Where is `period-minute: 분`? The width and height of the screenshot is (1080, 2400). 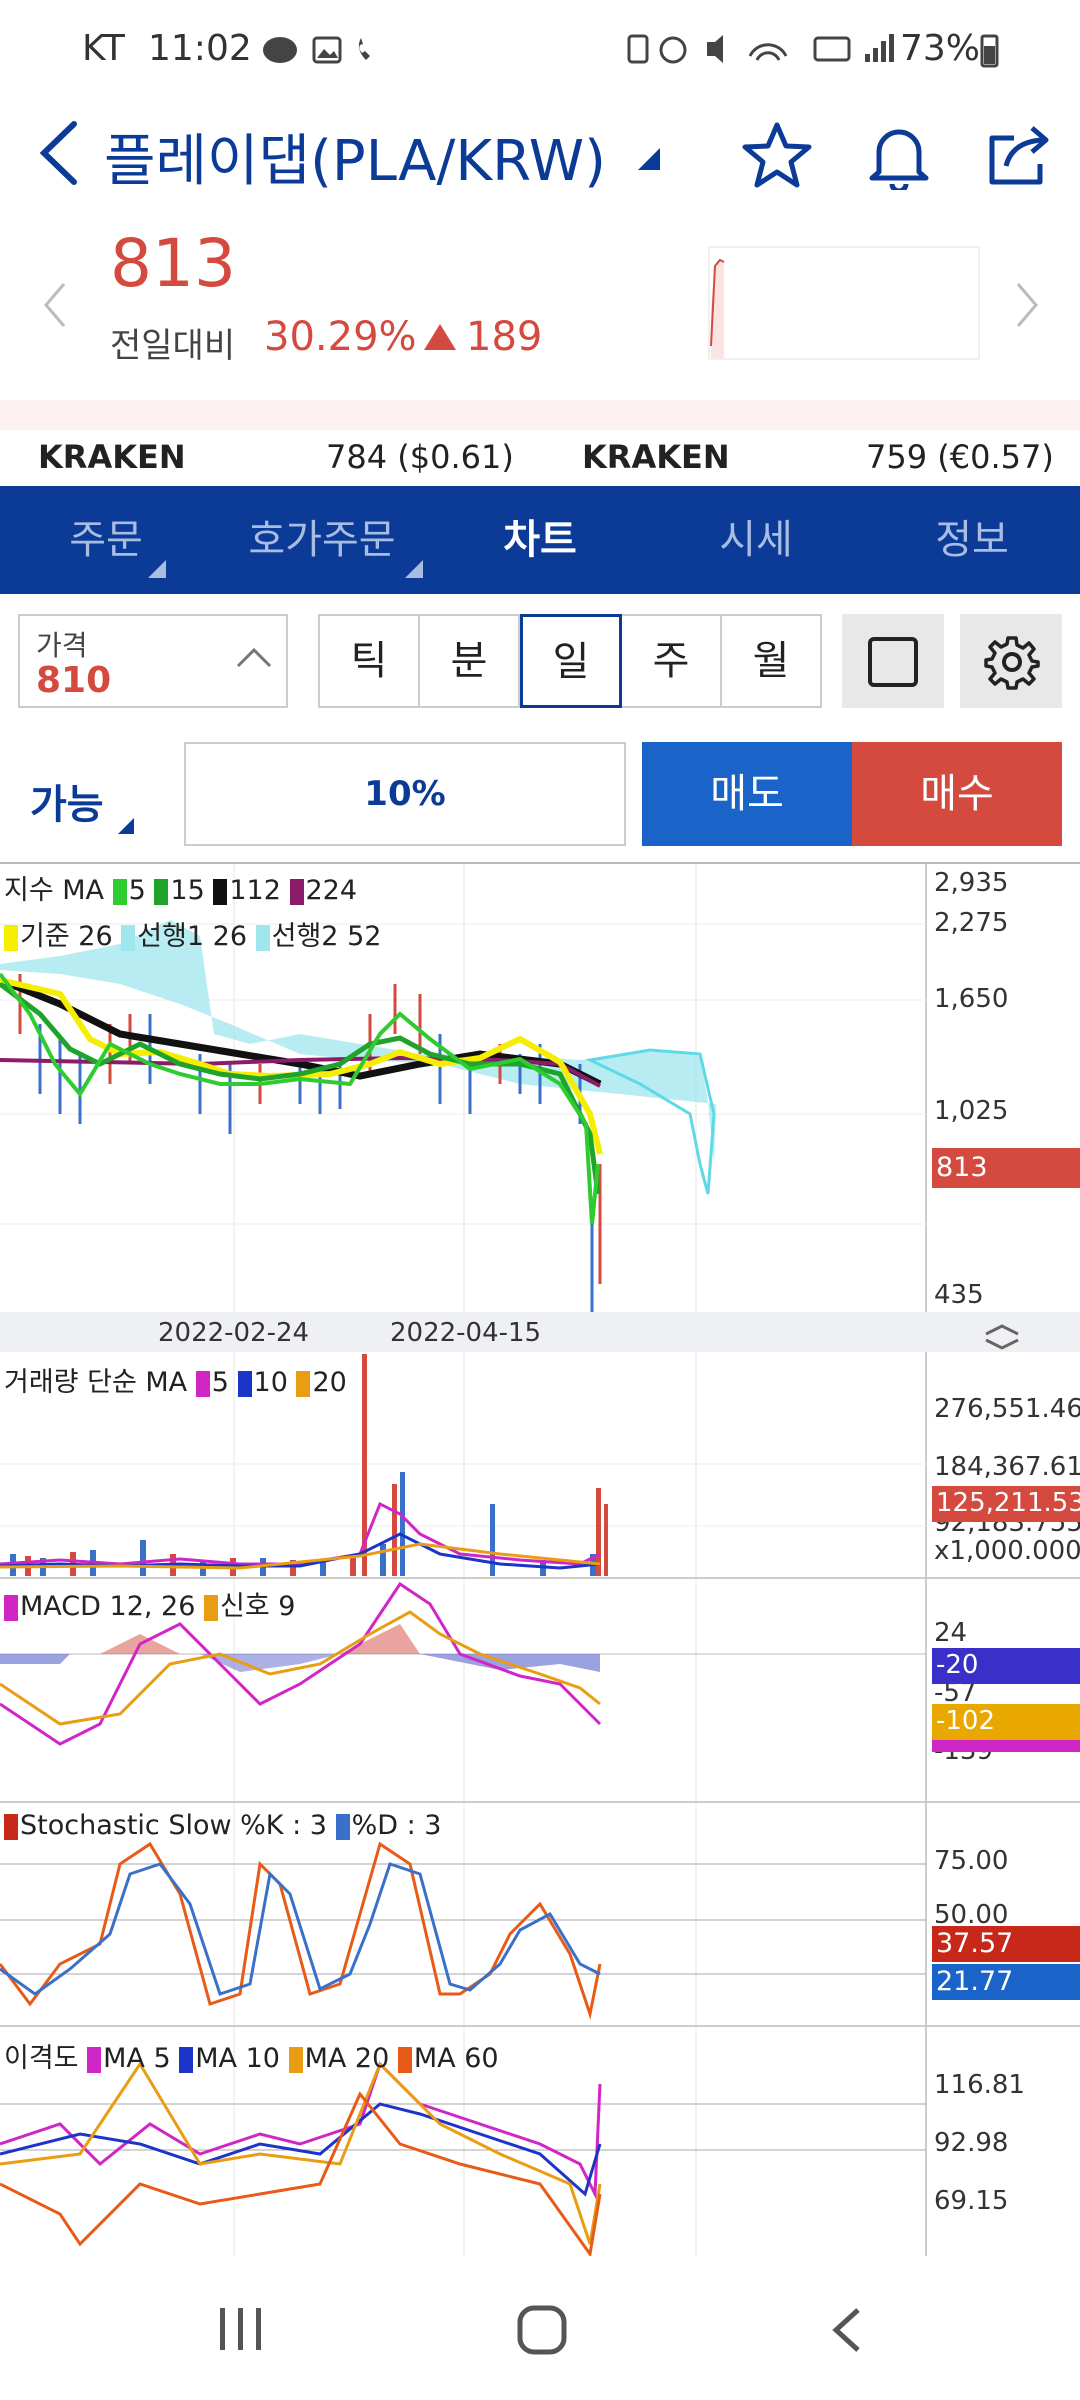
period-minute: 분 is located at coordinates (469, 661).